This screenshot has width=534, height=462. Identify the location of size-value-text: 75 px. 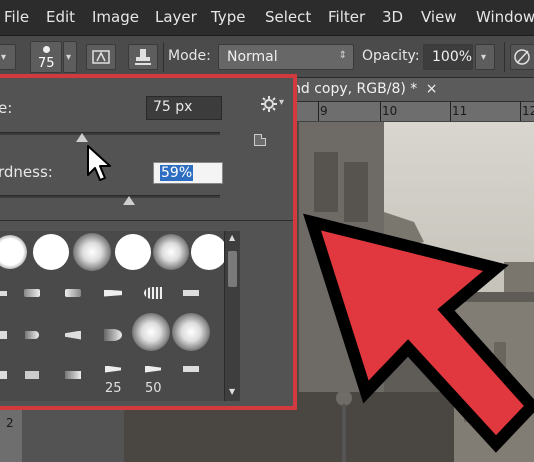
(173, 107).